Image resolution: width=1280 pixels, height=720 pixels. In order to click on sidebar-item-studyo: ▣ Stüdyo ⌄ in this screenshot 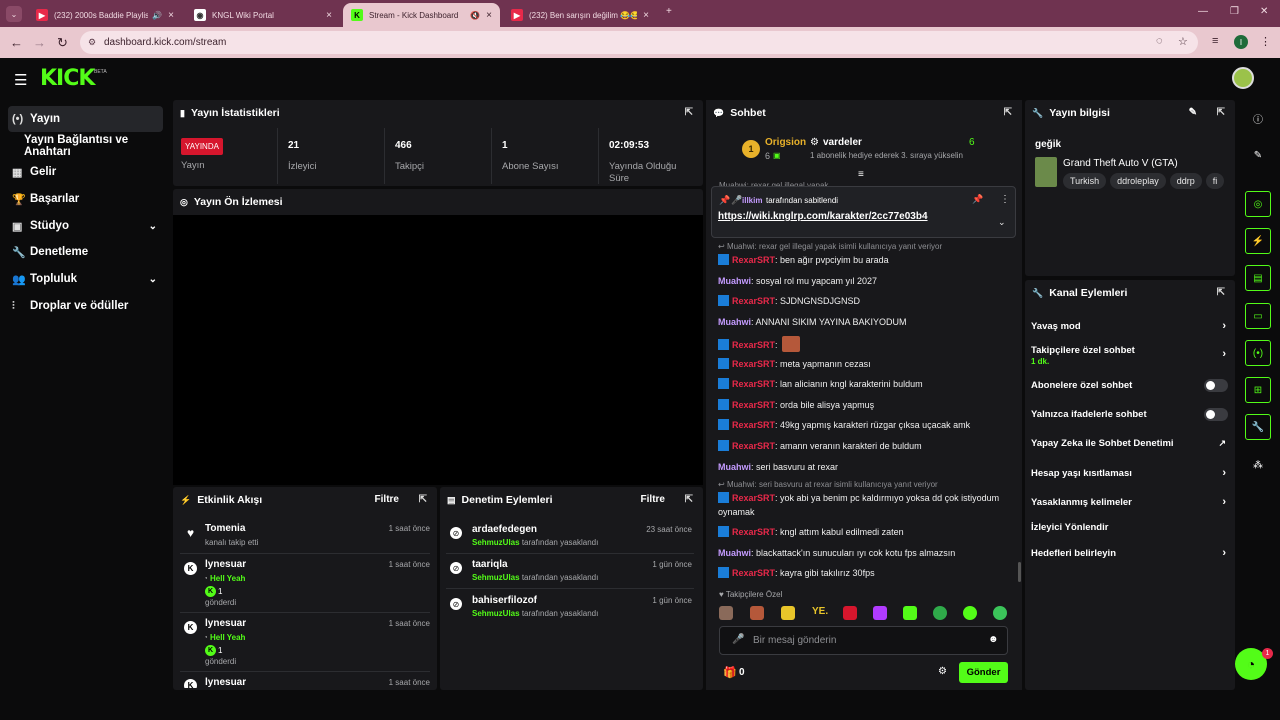, I will do `click(85, 226)`.